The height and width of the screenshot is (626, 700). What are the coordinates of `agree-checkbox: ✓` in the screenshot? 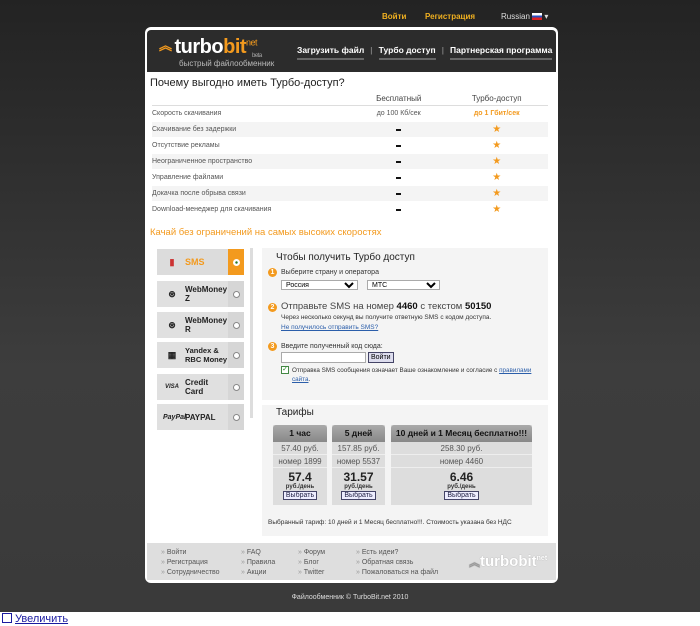 It's located at (285, 370).